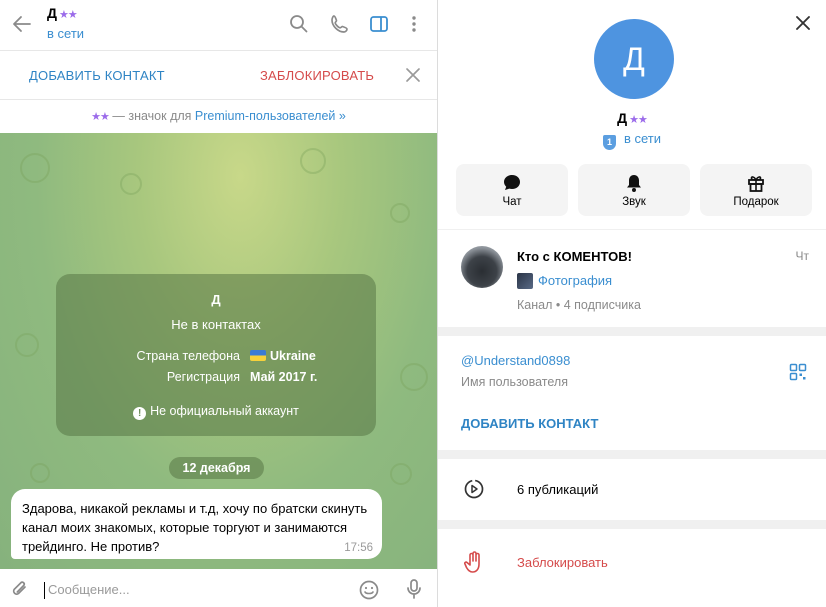  What do you see at coordinates (379, 24) in the screenshot?
I see `sidebar-toggle-icon` at bounding box center [379, 24].